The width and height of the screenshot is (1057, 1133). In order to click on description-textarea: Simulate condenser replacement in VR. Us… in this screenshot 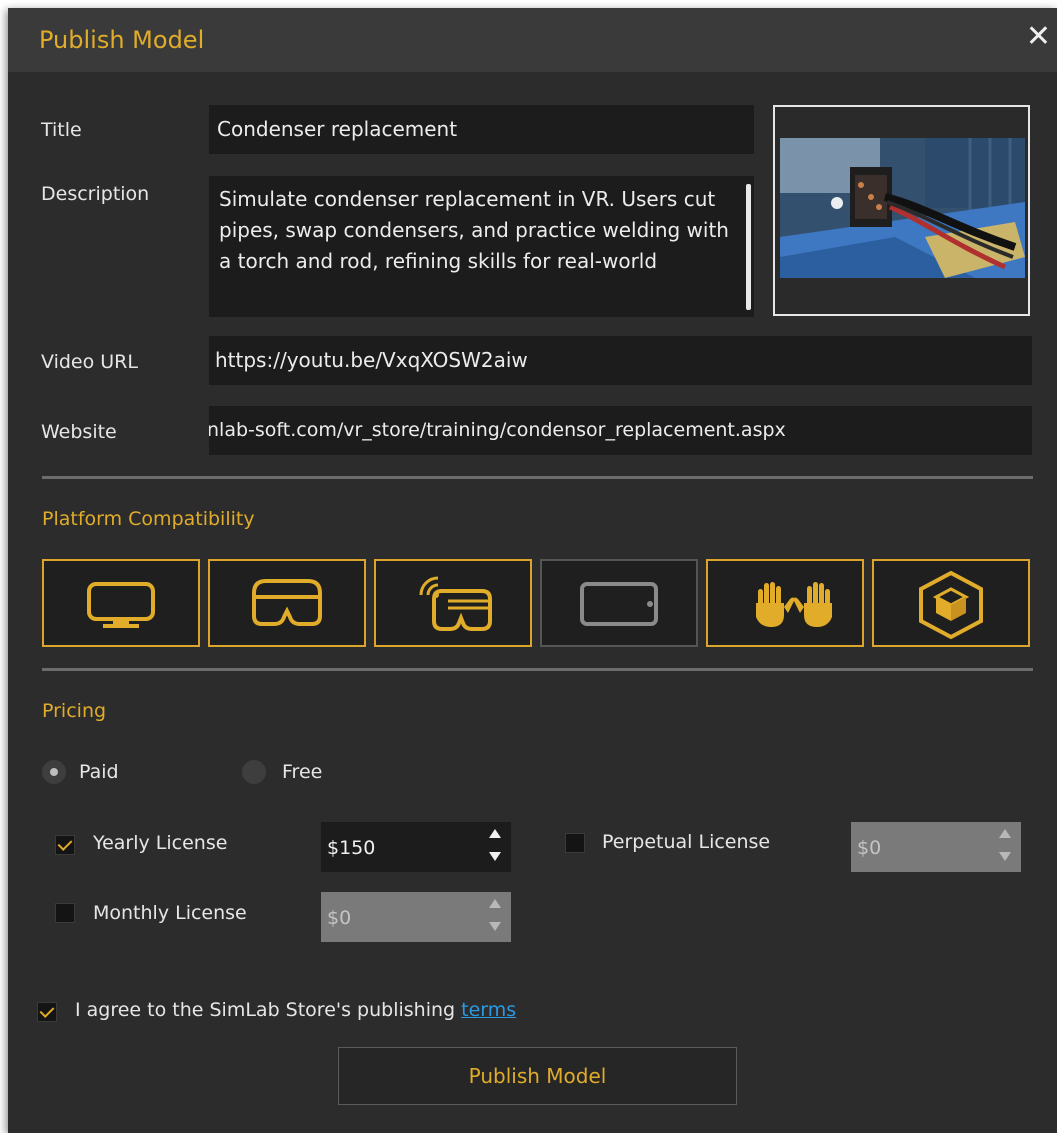, I will do `click(481, 246)`.